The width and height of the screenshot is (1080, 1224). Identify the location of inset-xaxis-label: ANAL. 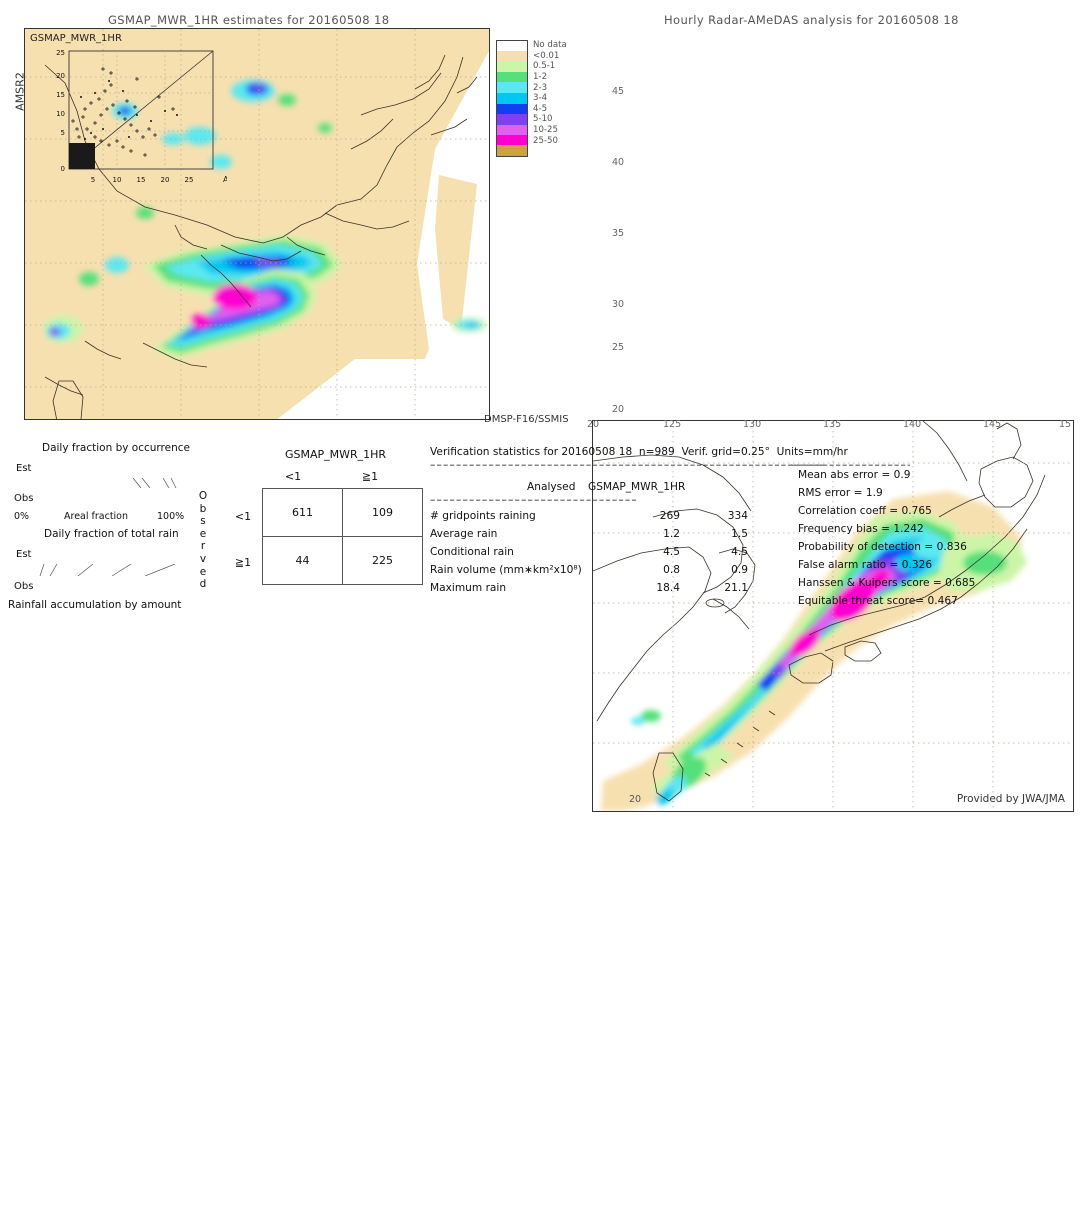
(225, 179).